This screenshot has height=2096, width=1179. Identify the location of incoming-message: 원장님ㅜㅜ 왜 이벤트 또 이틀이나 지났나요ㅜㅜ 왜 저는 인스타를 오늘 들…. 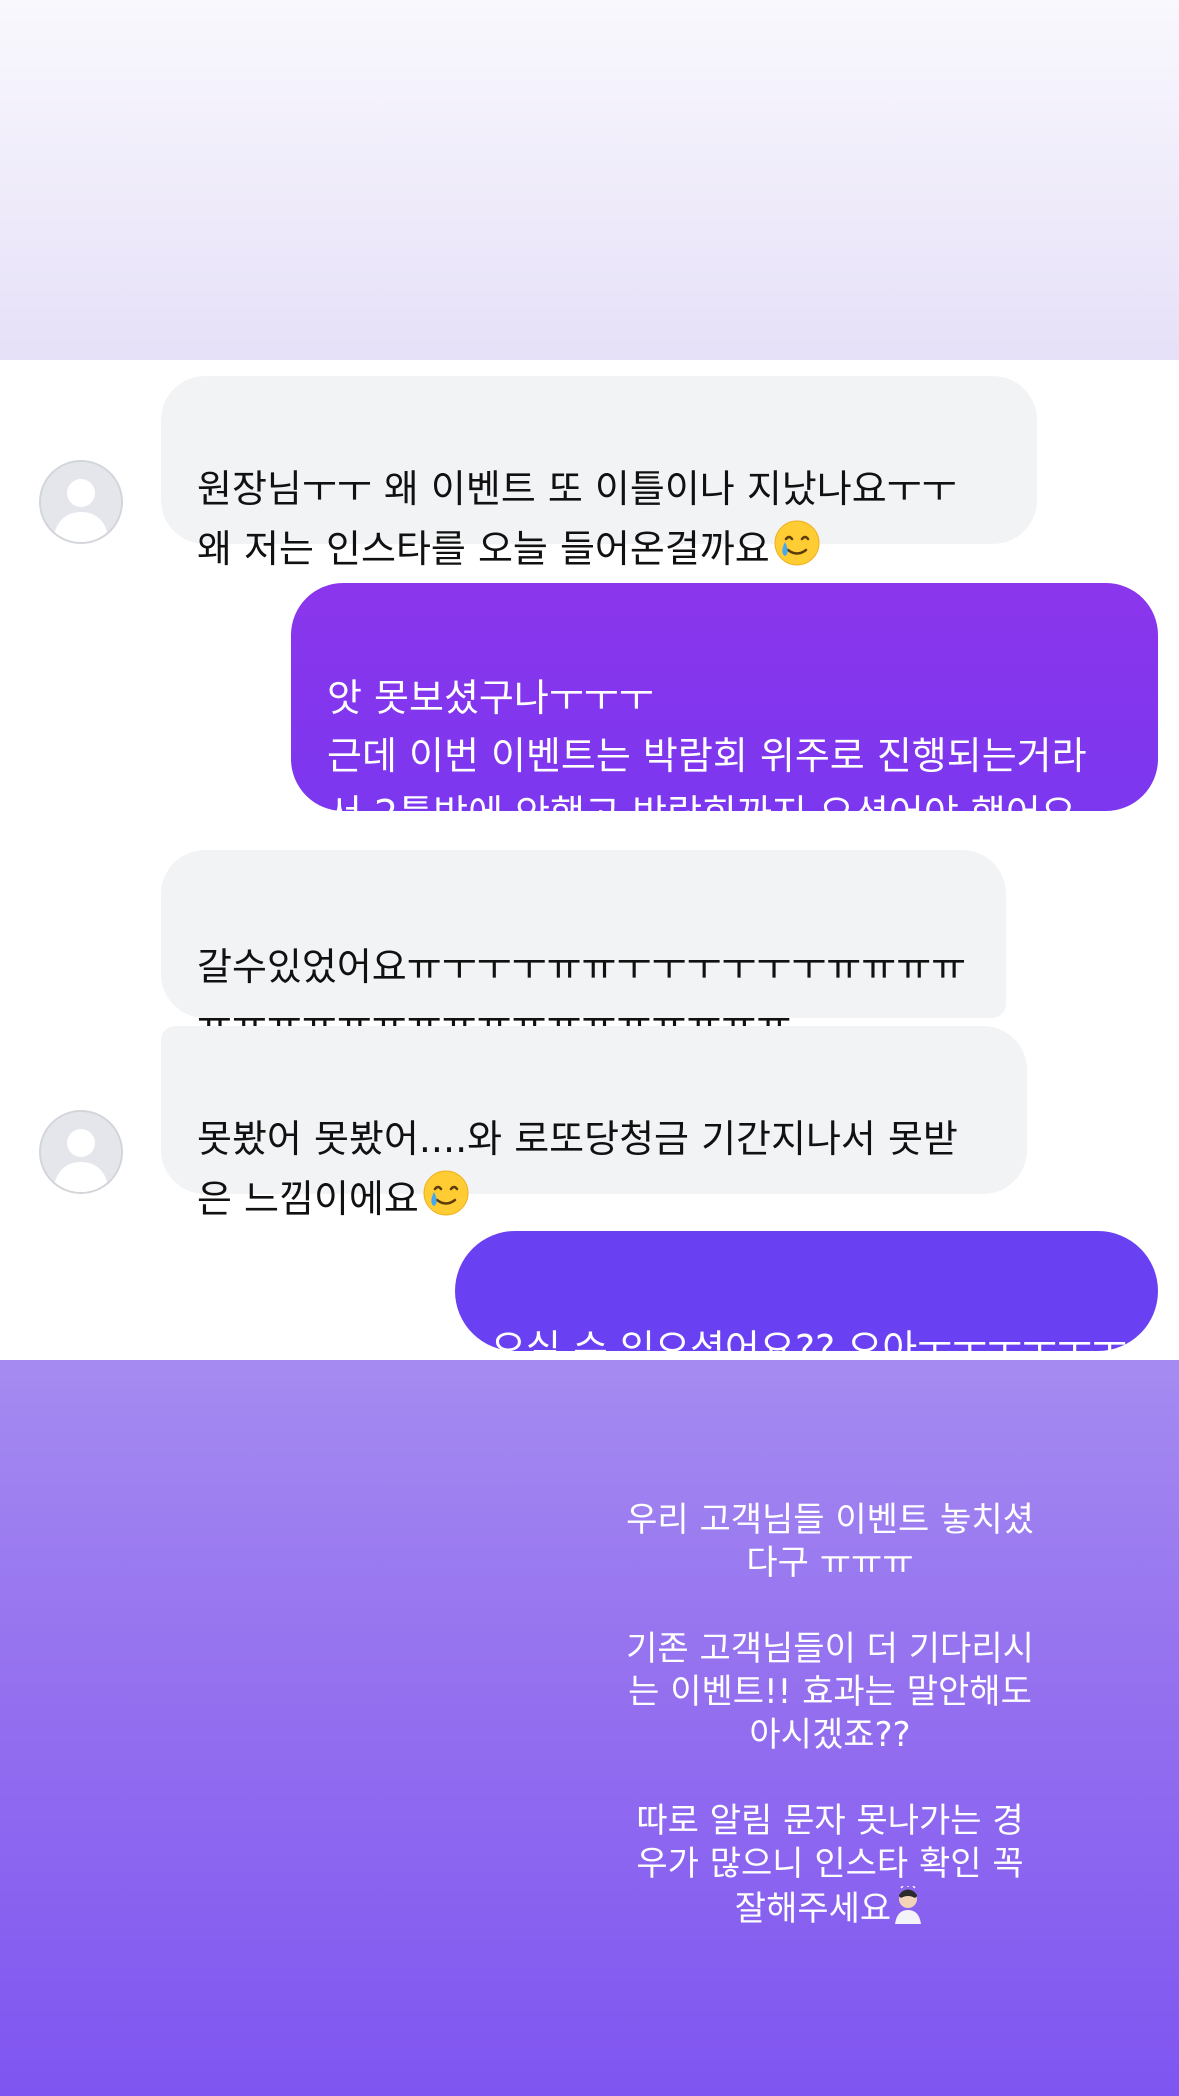
(599, 473).